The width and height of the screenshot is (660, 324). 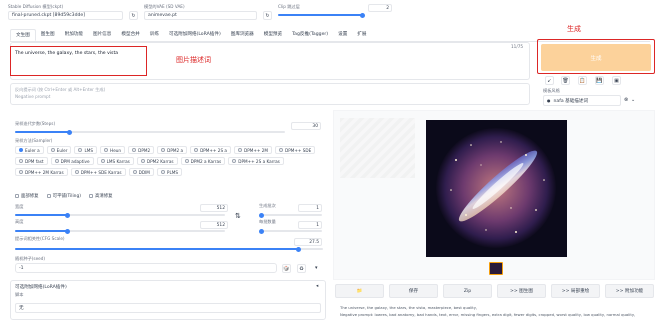 What do you see at coordinates (214, 225) in the screenshot?
I see `height-value: 512` at bounding box center [214, 225].